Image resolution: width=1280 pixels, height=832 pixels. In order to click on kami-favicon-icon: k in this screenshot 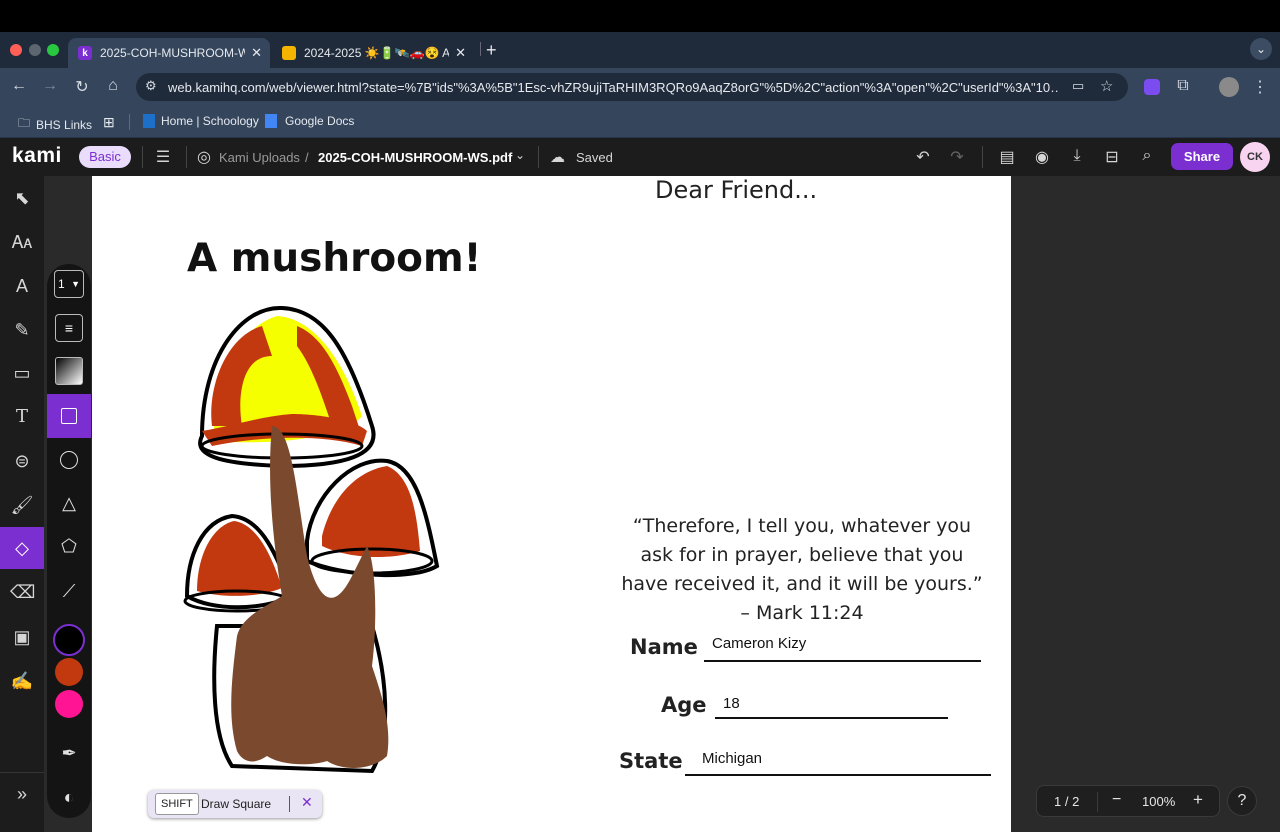, I will do `click(85, 53)`.